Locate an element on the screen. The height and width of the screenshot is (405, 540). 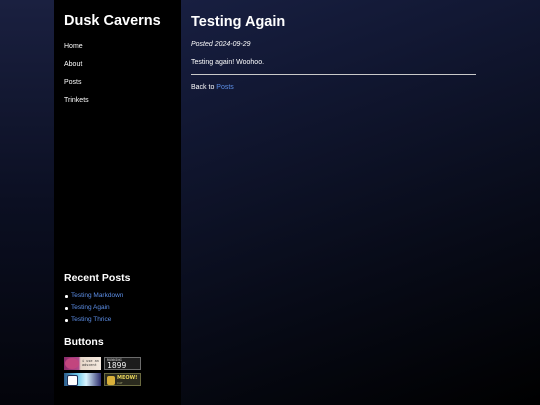
post-body: Testing again! Woohoo. is located at coordinates (228, 62).